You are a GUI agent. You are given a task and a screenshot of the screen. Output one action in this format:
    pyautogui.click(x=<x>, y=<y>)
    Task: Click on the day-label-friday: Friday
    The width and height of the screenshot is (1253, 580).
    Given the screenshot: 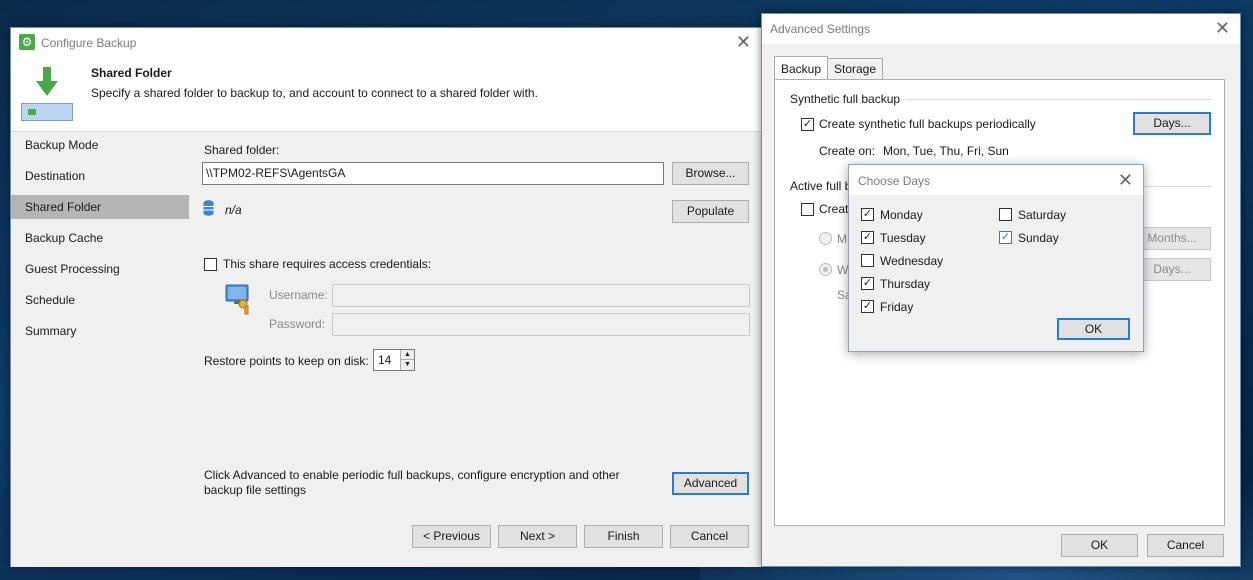 What is the action you would take?
    pyautogui.click(x=897, y=307)
    